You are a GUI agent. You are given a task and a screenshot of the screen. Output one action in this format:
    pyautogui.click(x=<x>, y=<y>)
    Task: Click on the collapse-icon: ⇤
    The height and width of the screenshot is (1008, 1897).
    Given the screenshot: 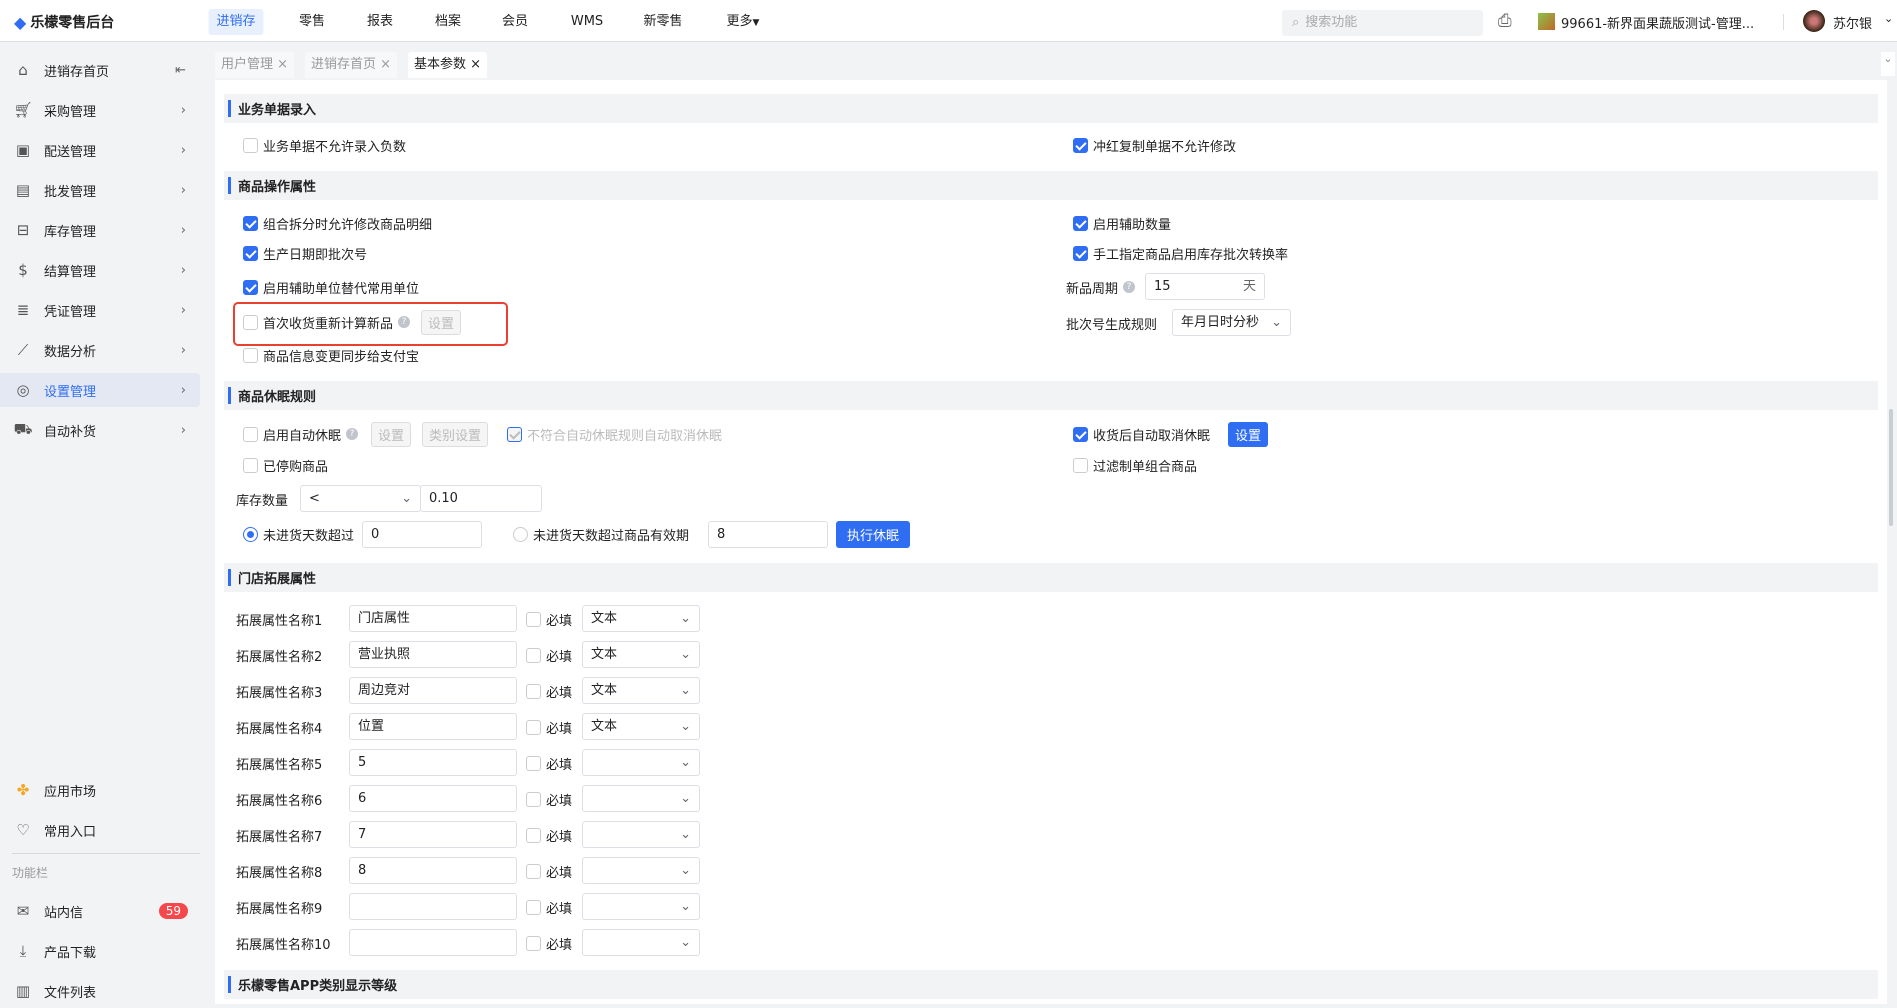 What is the action you would take?
    pyautogui.click(x=180, y=70)
    